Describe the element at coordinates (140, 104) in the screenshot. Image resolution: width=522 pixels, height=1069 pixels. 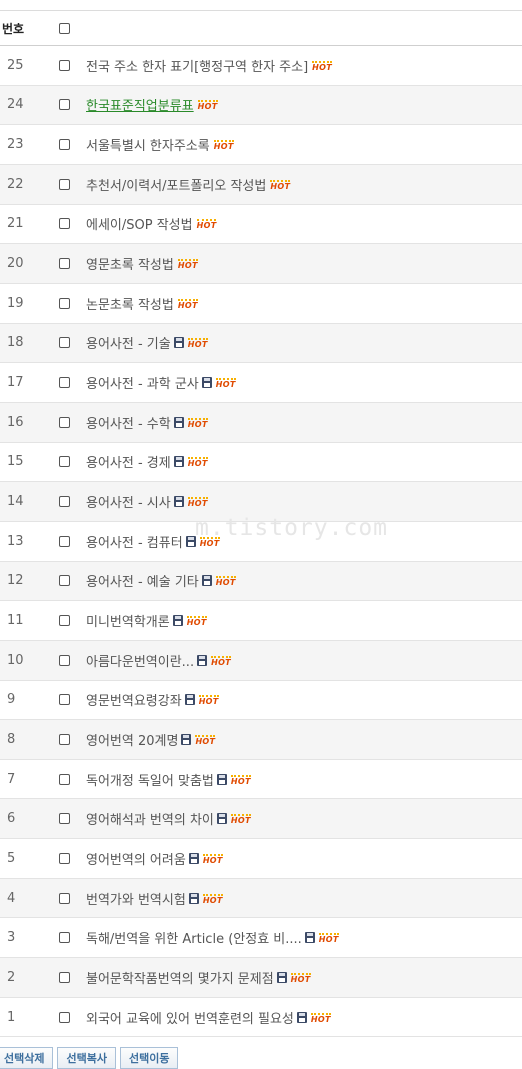
I see `post-title-link: 한국표준직업분류표` at that location.